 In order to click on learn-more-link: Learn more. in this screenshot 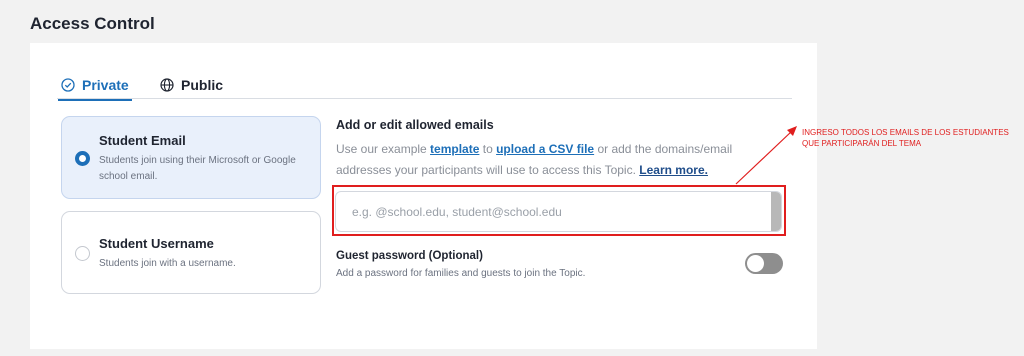, I will do `click(673, 170)`.